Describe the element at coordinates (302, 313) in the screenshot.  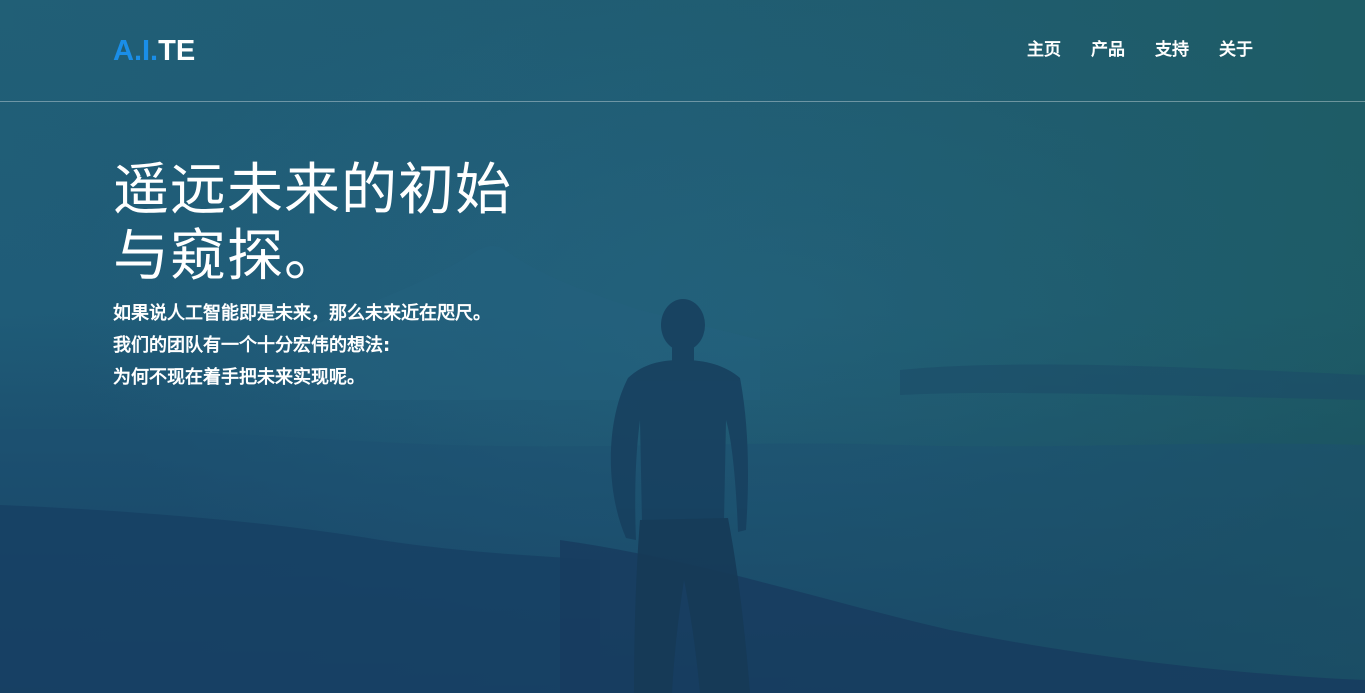
I see `hero-text-line-1: 如果说人工智能即是未来，那么未来近在咫尺。` at that location.